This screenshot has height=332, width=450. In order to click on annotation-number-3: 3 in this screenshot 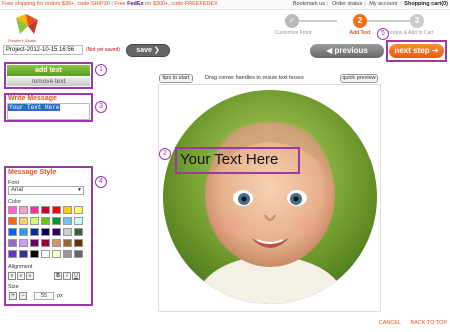, I will do `click(101, 107)`.